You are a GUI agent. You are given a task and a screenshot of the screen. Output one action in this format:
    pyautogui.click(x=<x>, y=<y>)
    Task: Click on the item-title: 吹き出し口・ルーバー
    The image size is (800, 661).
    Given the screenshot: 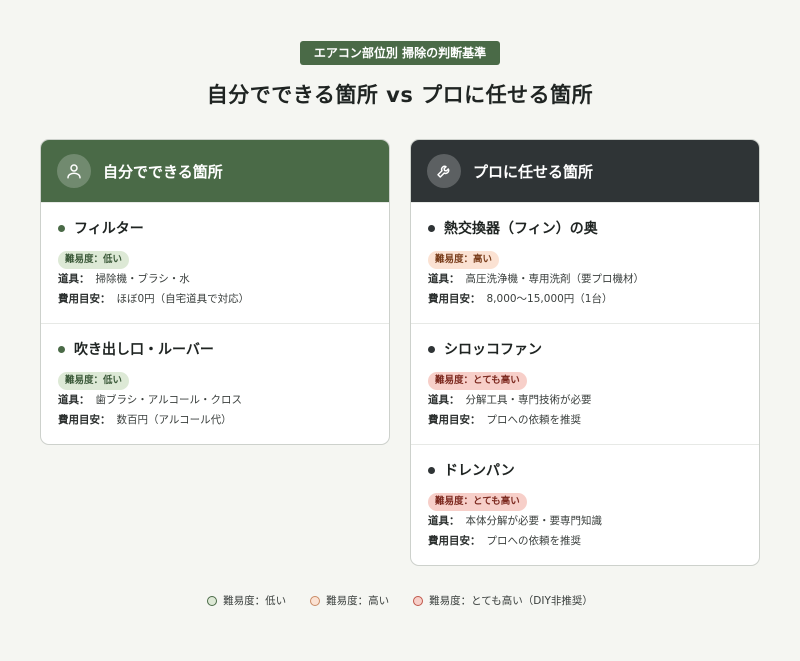 What is the action you would take?
    pyautogui.click(x=215, y=349)
    